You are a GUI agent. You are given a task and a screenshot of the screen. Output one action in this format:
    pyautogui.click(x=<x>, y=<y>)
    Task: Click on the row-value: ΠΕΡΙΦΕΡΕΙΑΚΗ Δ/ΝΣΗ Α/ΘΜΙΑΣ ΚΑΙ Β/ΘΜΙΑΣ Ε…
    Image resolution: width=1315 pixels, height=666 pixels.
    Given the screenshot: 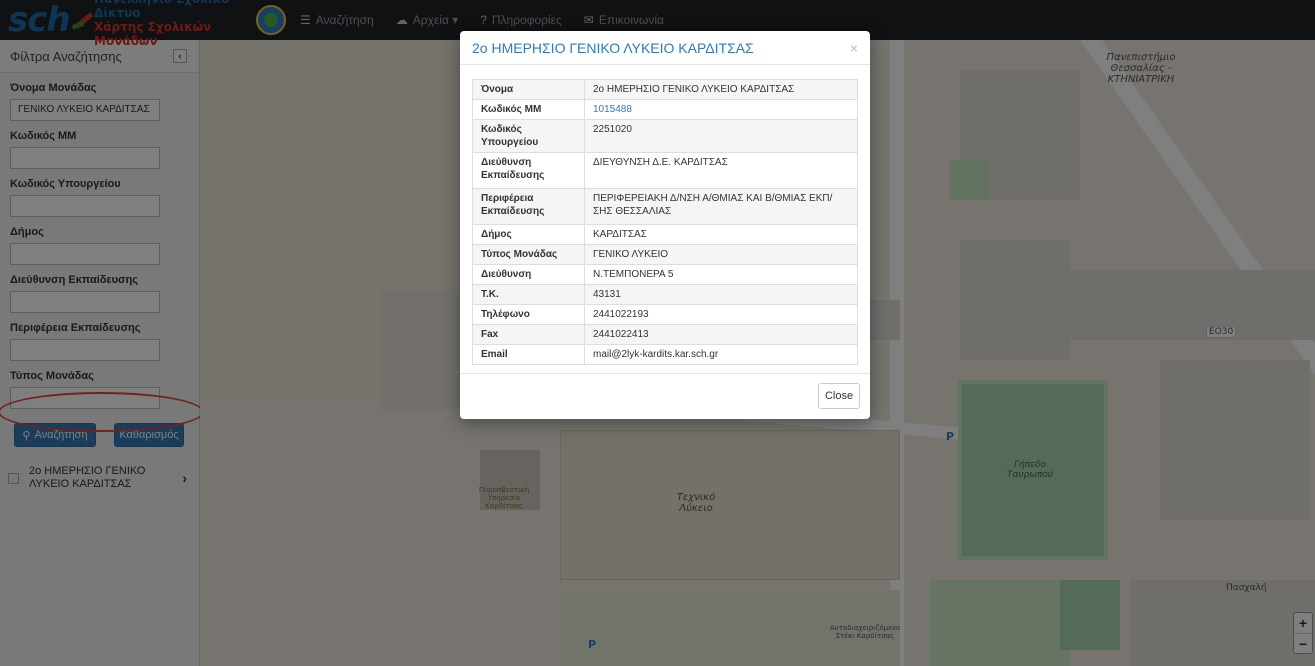 What is the action you would take?
    pyautogui.click(x=721, y=206)
    